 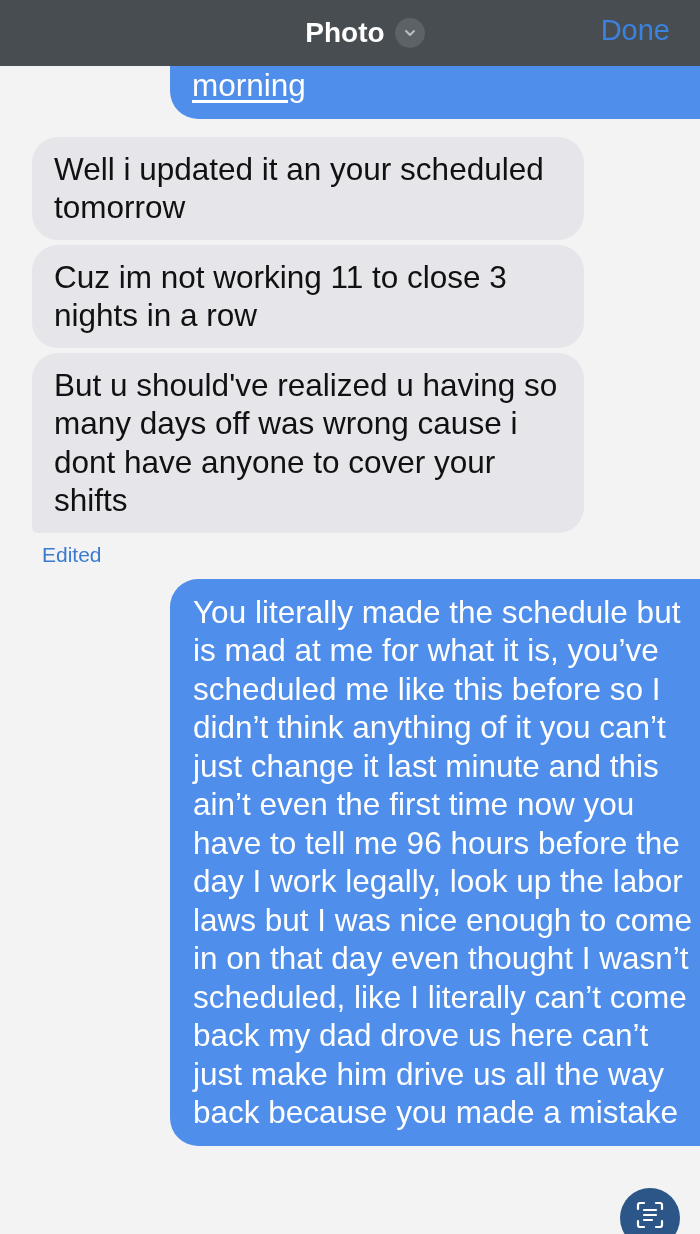 I want to click on message-link: morning, so click(x=249, y=85).